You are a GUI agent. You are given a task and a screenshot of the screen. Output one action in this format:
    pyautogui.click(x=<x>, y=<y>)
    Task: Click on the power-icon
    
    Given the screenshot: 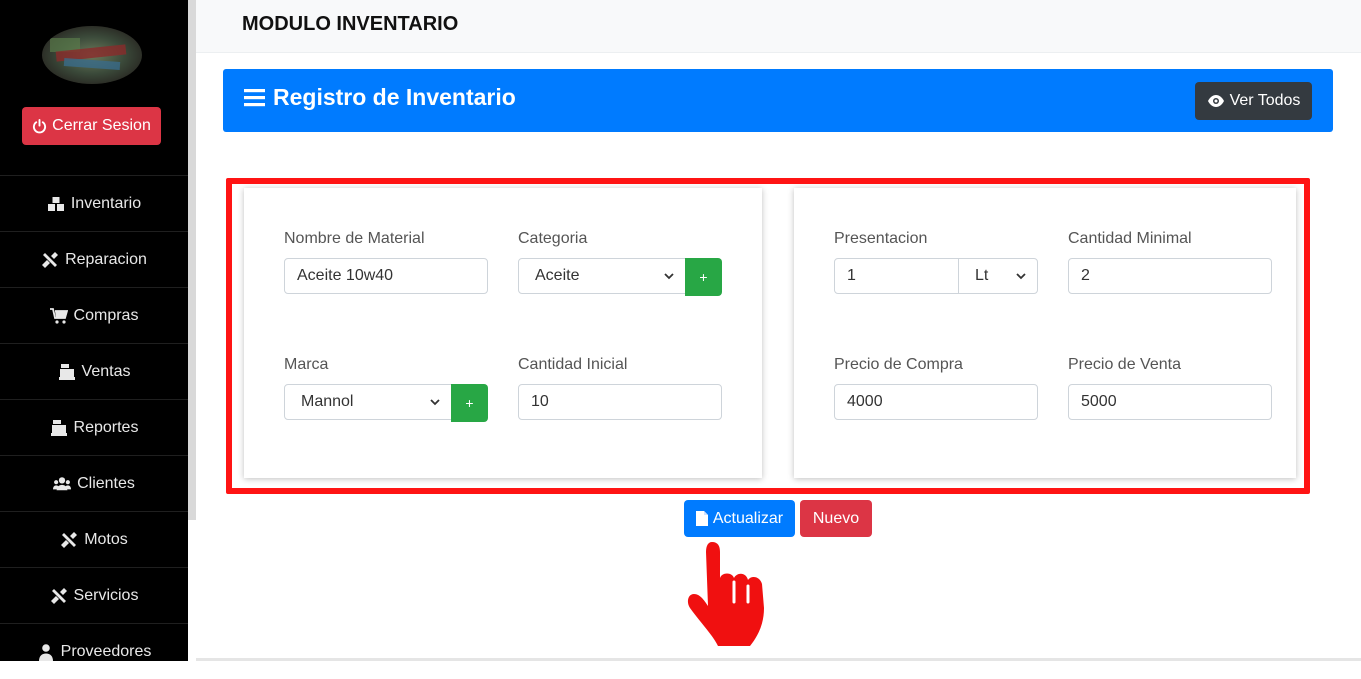 What is the action you would take?
    pyautogui.click(x=40, y=125)
    